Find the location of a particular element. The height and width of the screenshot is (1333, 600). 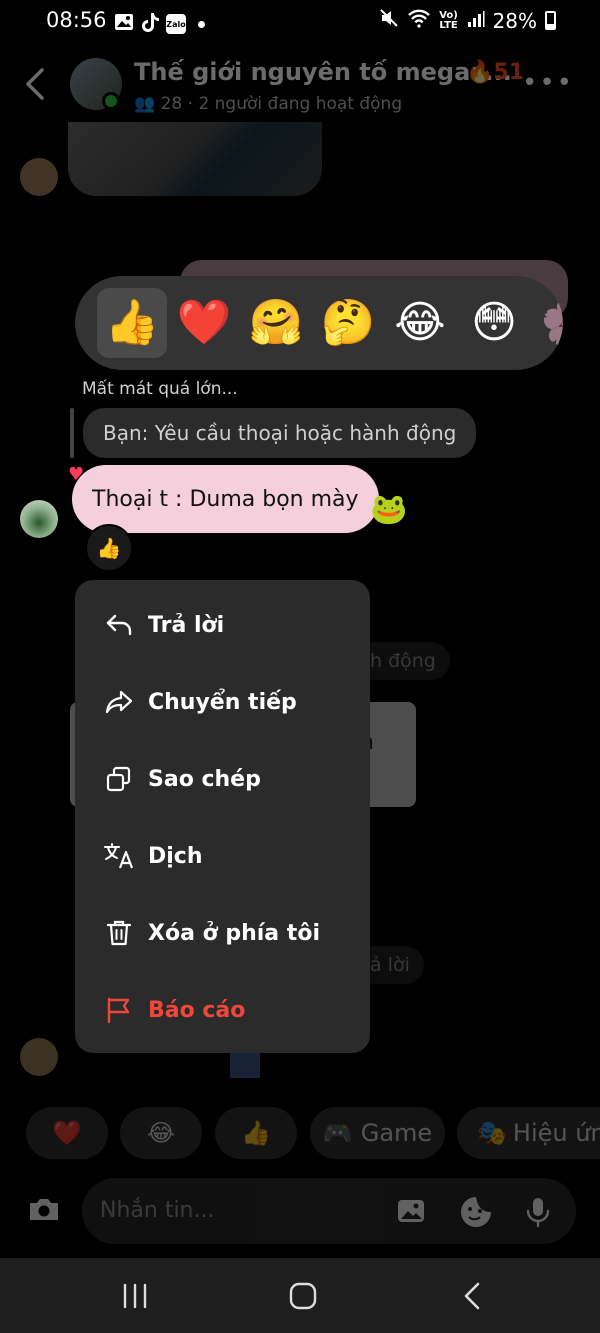

back-nav-button is located at coordinates (472, 1296).